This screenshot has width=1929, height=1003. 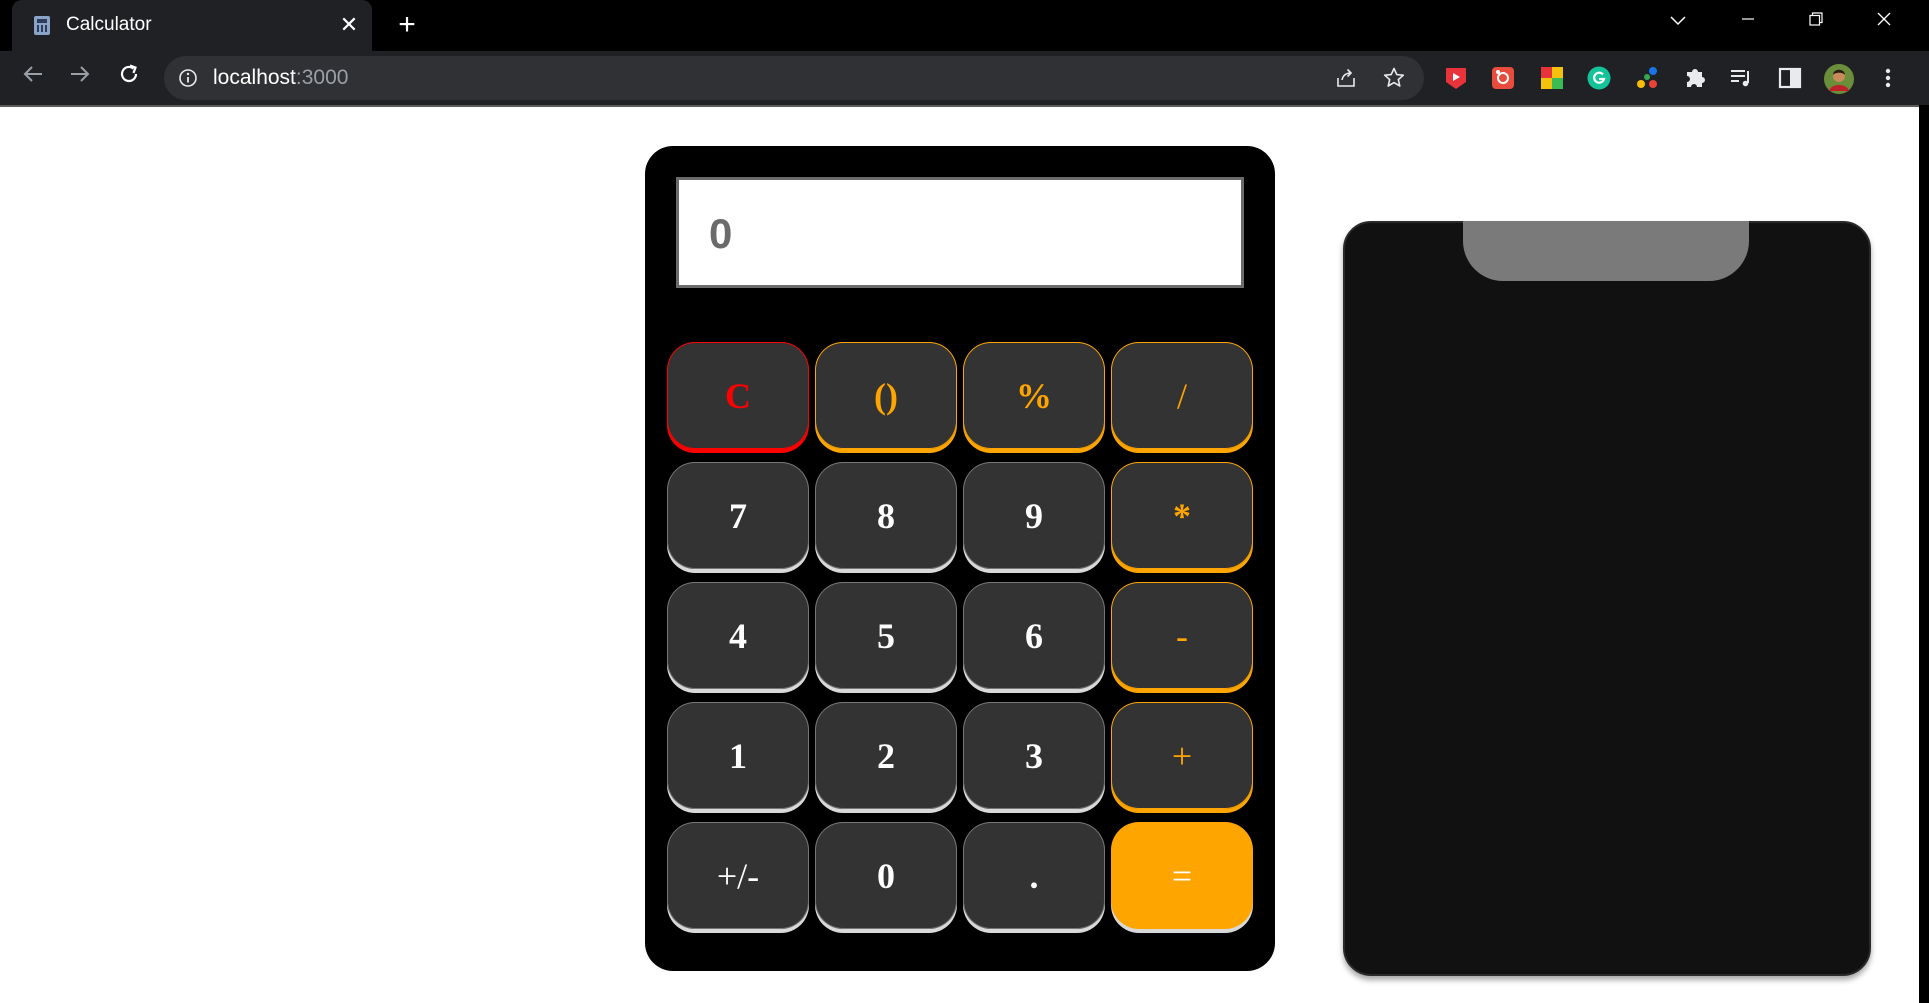 What do you see at coordinates (109, 24) in the screenshot?
I see `tab-title: Calculator` at bounding box center [109, 24].